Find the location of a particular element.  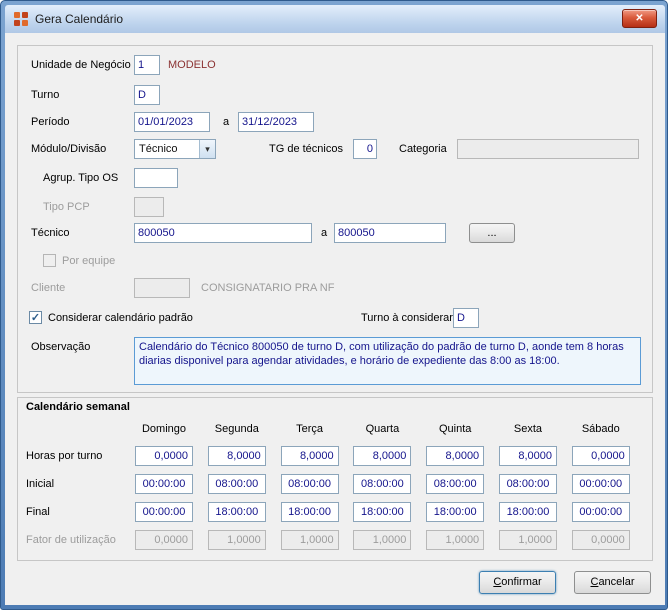

tecnico-start-input is located at coordinates (223, 233).